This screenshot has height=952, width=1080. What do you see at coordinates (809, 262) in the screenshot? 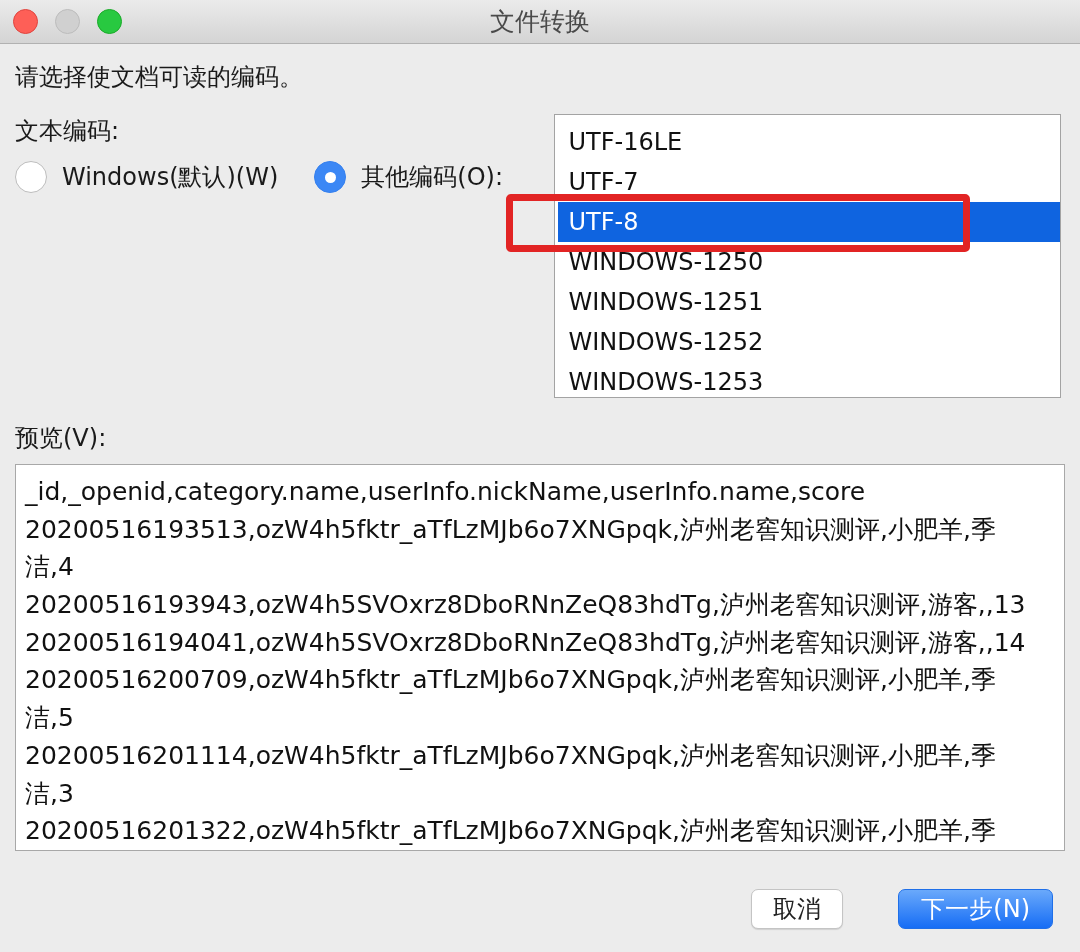
I see `list-item: WINDOWS-1250` at bounding box center [809, 262].